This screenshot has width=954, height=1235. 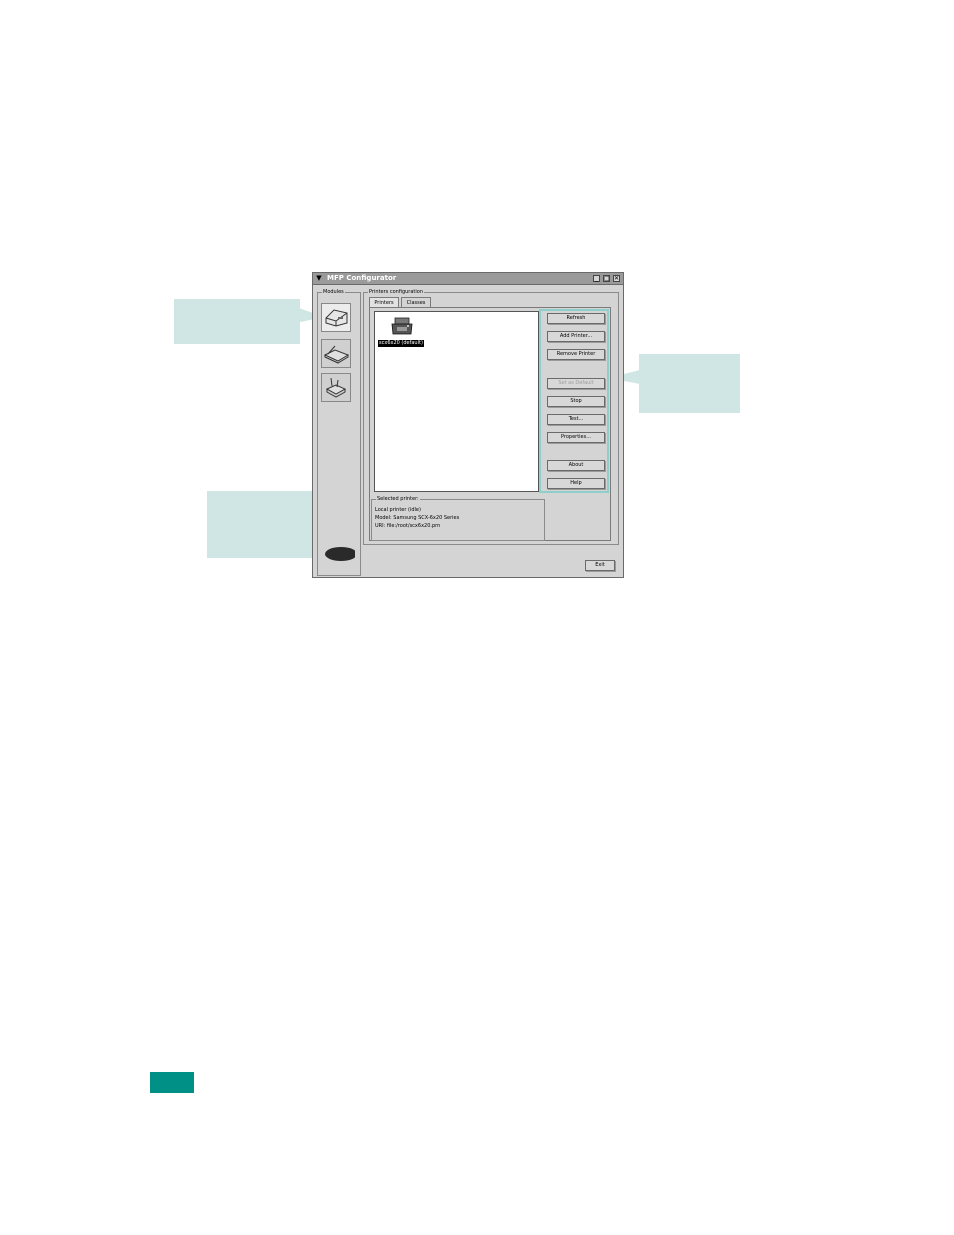 I want to click on printer-icon, so click(x=336, y=318).